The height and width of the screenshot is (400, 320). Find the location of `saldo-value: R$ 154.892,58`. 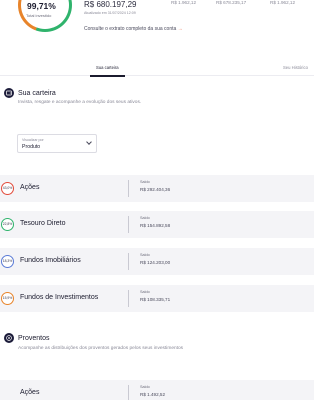

saldo-value: R$ 154.892,58 is located at coordinates (155, 225).